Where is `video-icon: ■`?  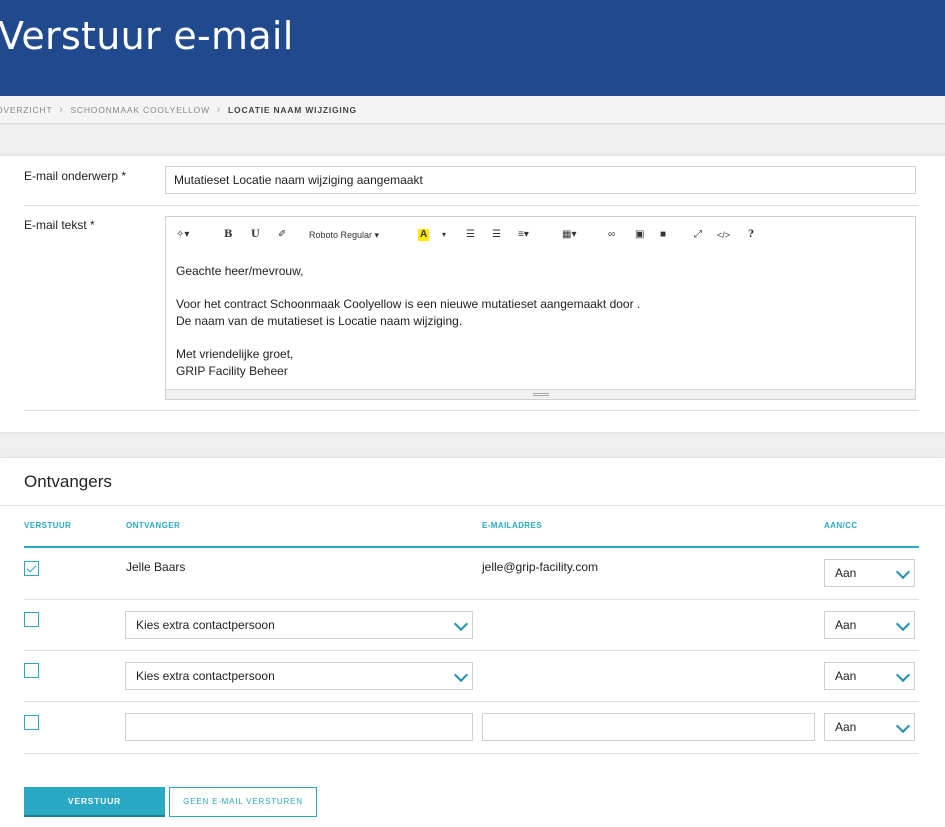 video-icon: ■ is located at coordinates (663, 235).